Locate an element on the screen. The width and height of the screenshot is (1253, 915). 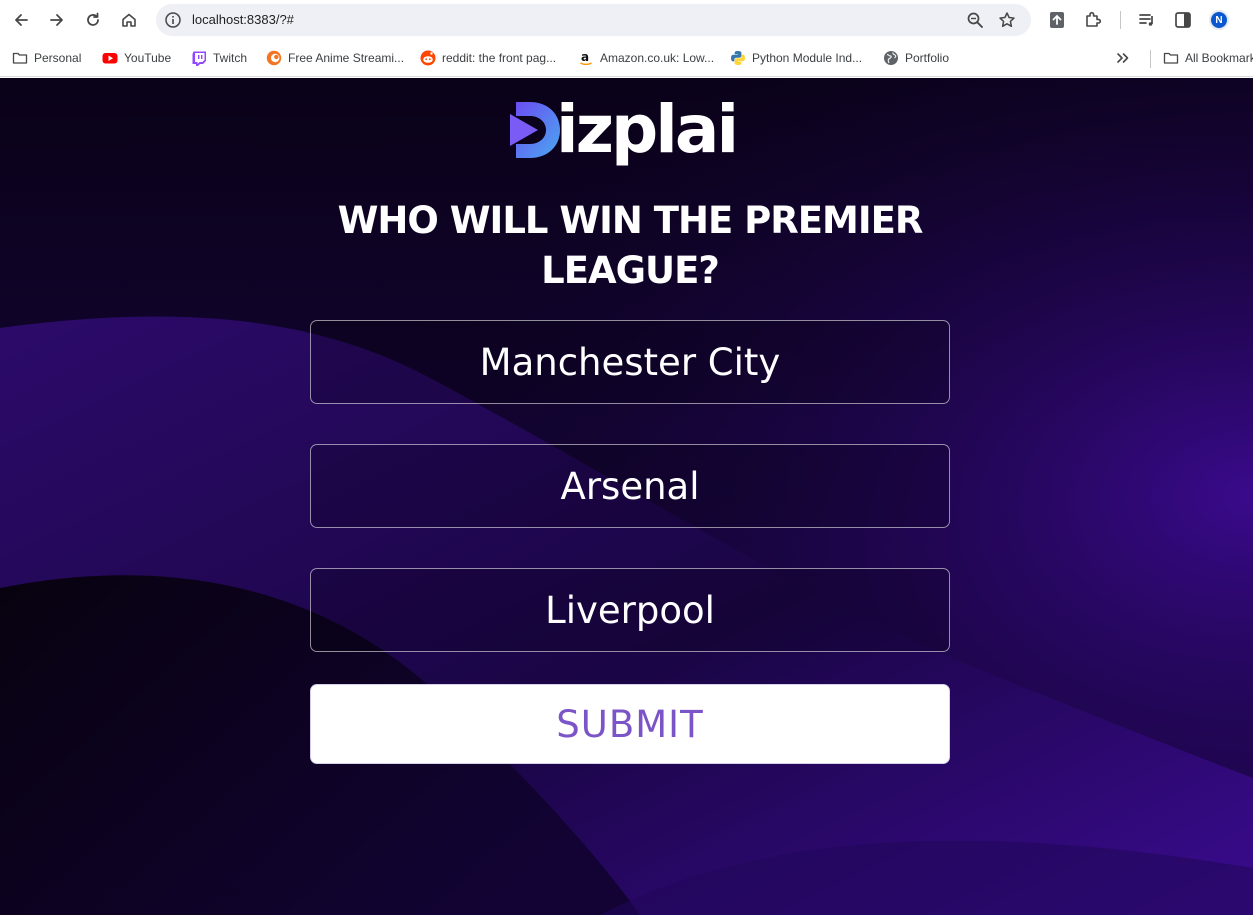
bookmark-label: Personal is located at coordinates (58, 58).